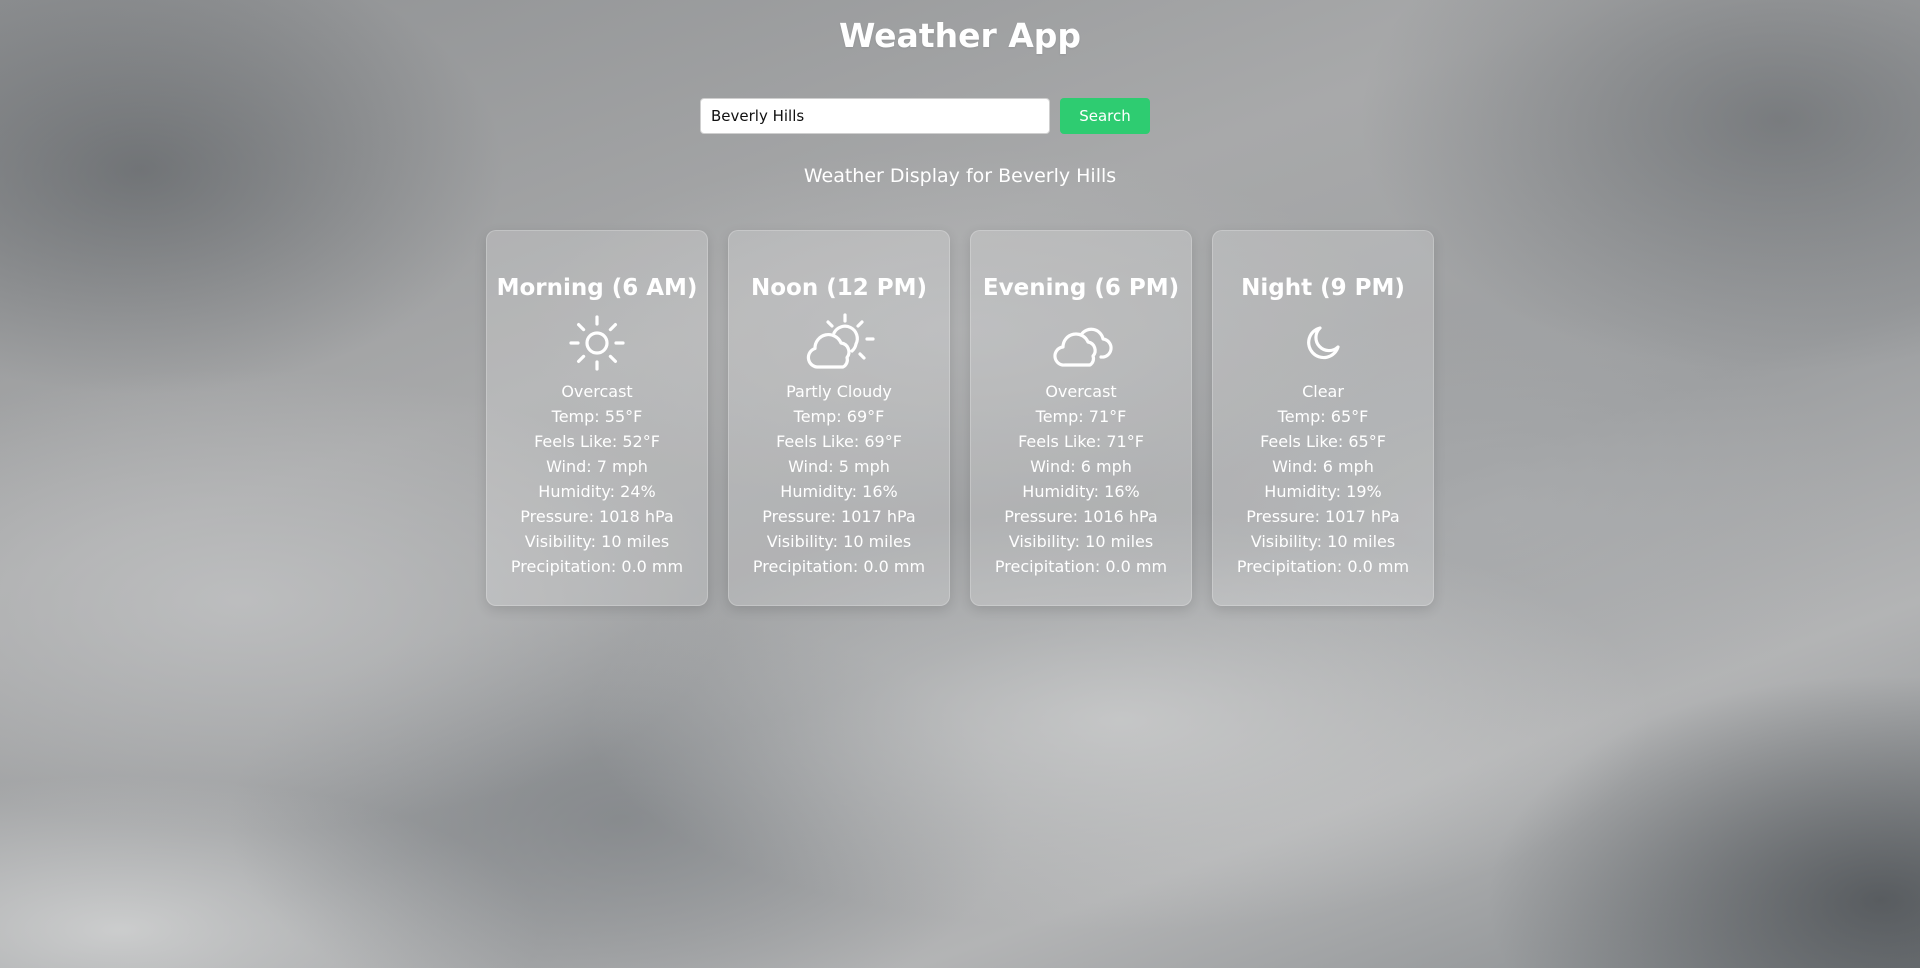  Describe the element at coordinates (840, 341) in the screenshot. I see `partly-cloudy-icon` at that location.